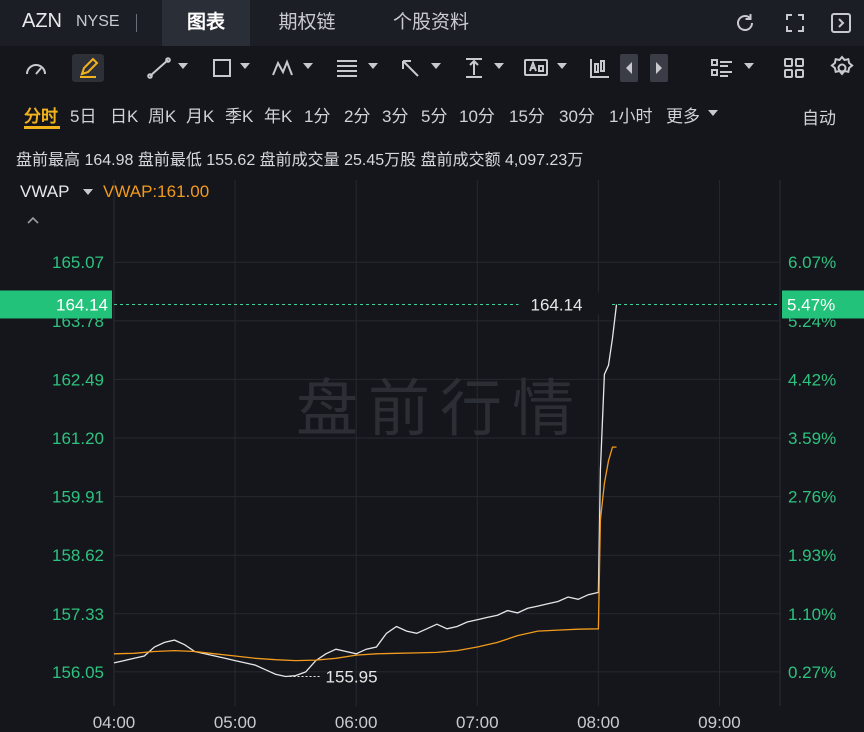  What do you see at coordinates (557, 304) in the screenshot?
I see `high-price-label: 164.14` at bounding box center [557, 304].